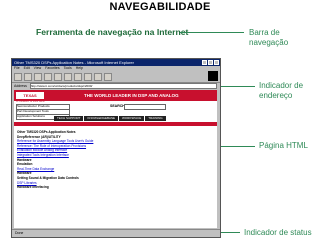 The width and height of the screenshot is (320, 240). Describe the element at coordinates (210, 62) in the screenshot. I see `maximize-button` at that location.